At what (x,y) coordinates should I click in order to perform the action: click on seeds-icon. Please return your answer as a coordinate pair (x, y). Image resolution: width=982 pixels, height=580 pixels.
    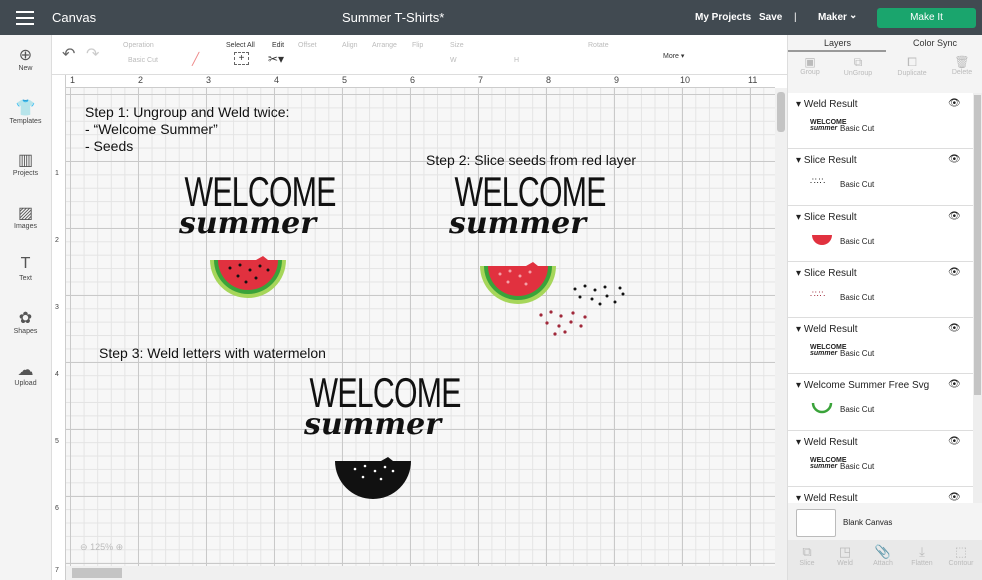
    Looking at the image, I should click on (582, 309).